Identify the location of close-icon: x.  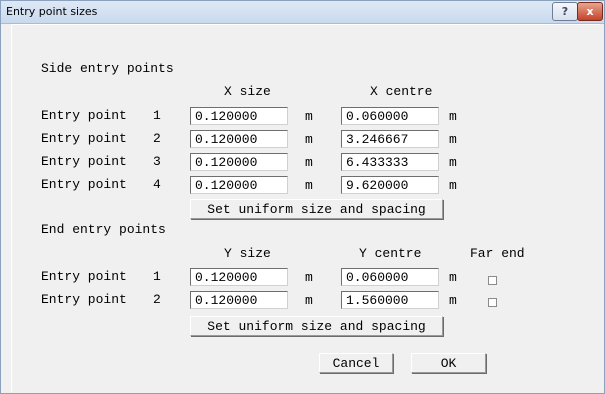
(590, 11).